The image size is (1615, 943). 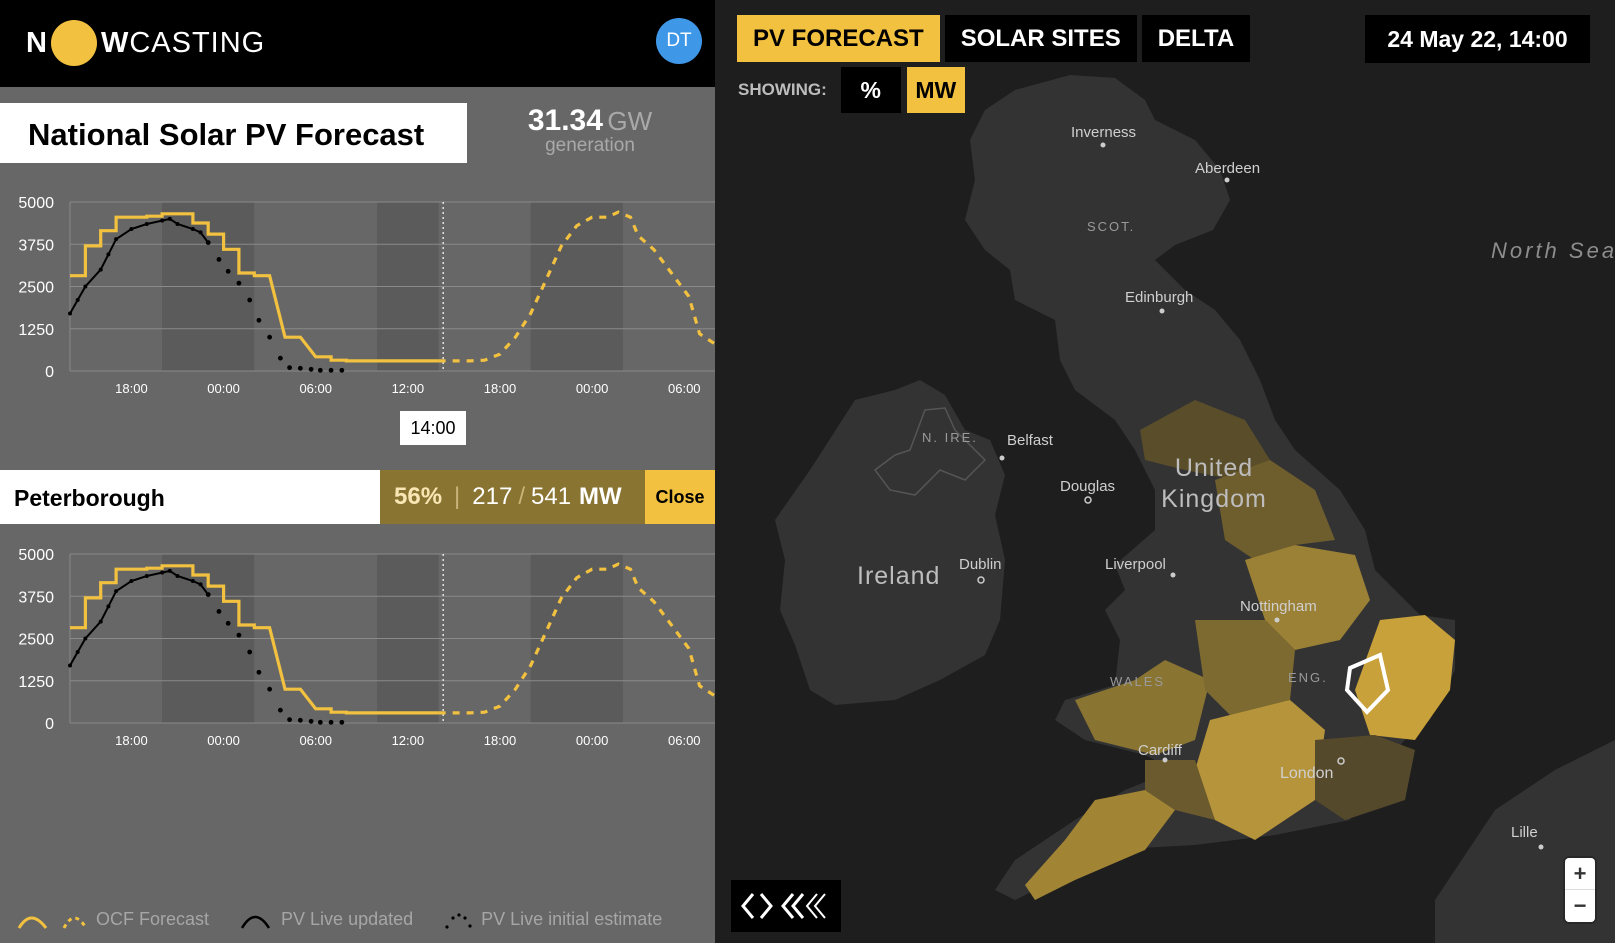 What do you see at coordinates (870, 90) in the screenshot?
I see `percent-toggle-button: %` at bounding box center [870, 90].